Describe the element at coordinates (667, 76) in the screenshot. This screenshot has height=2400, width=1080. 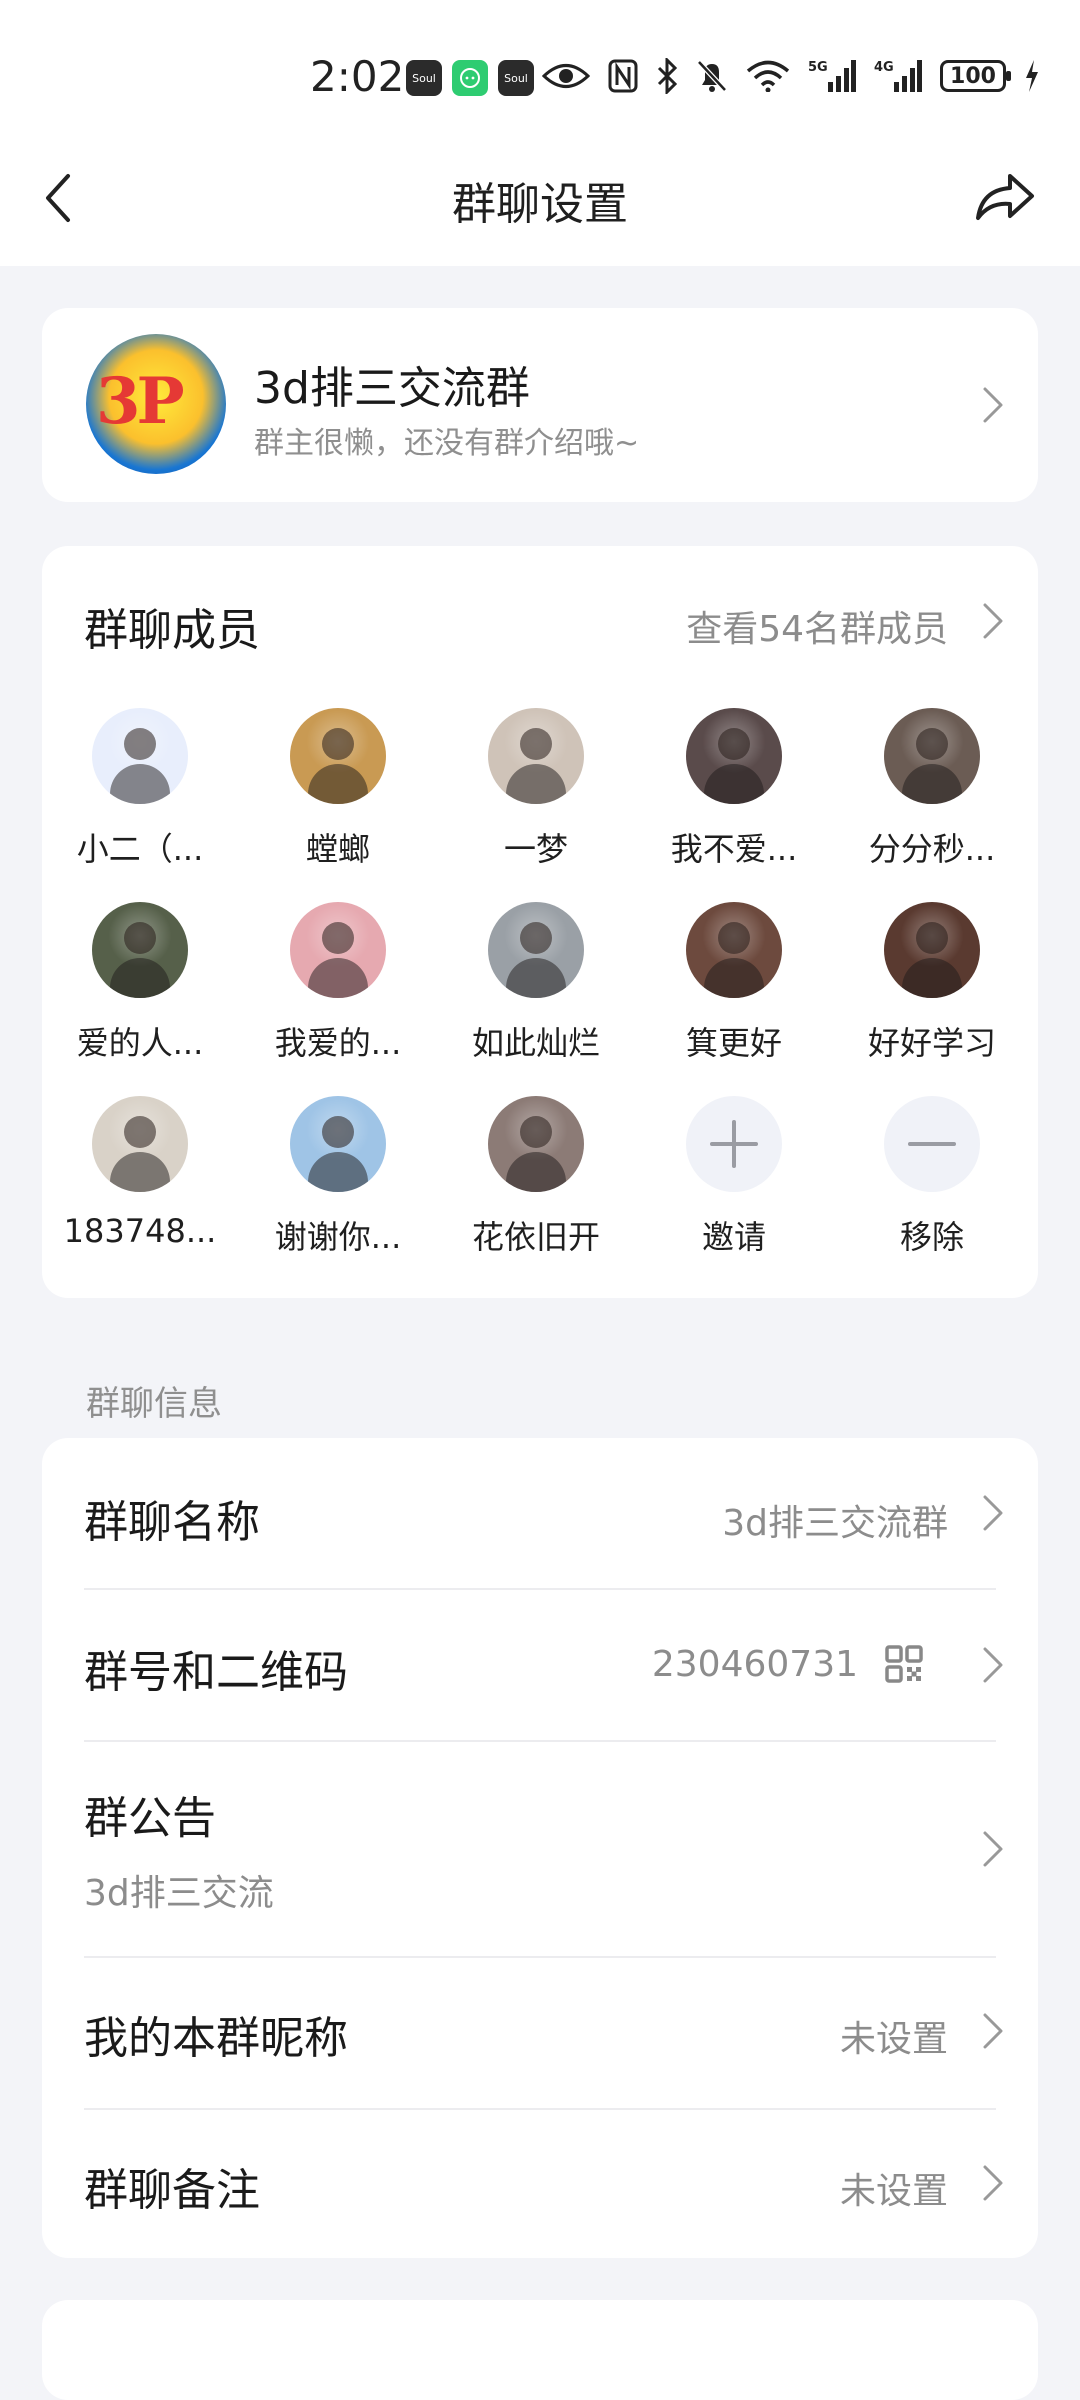
I see `bluetooth-icon` at that location.